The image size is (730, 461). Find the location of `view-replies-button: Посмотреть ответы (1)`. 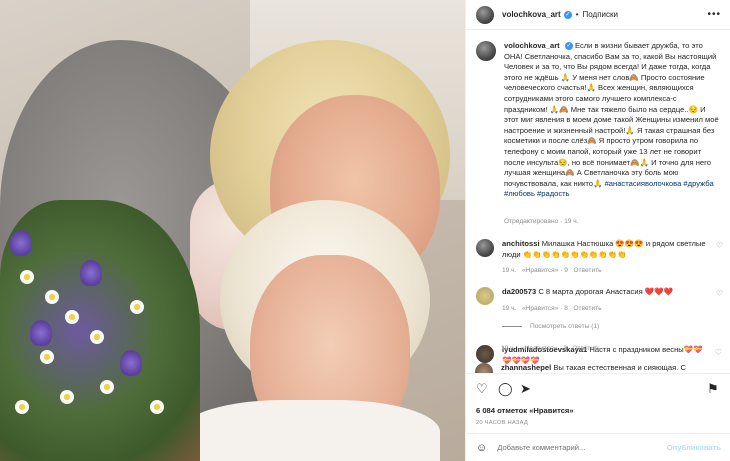

view-replies-button: Посмотреть ответы (1) is located at coordinates (550, 326).